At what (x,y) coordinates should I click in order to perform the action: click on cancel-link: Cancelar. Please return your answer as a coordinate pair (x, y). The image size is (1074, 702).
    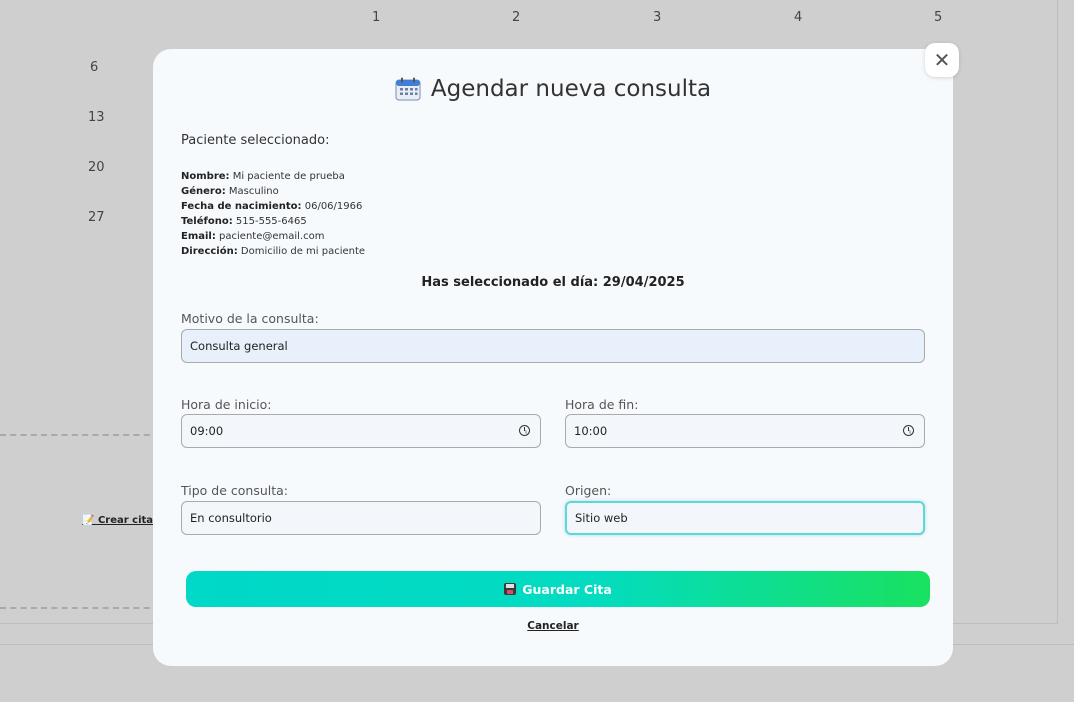
    Looking at the image, I should click on (553, 626).